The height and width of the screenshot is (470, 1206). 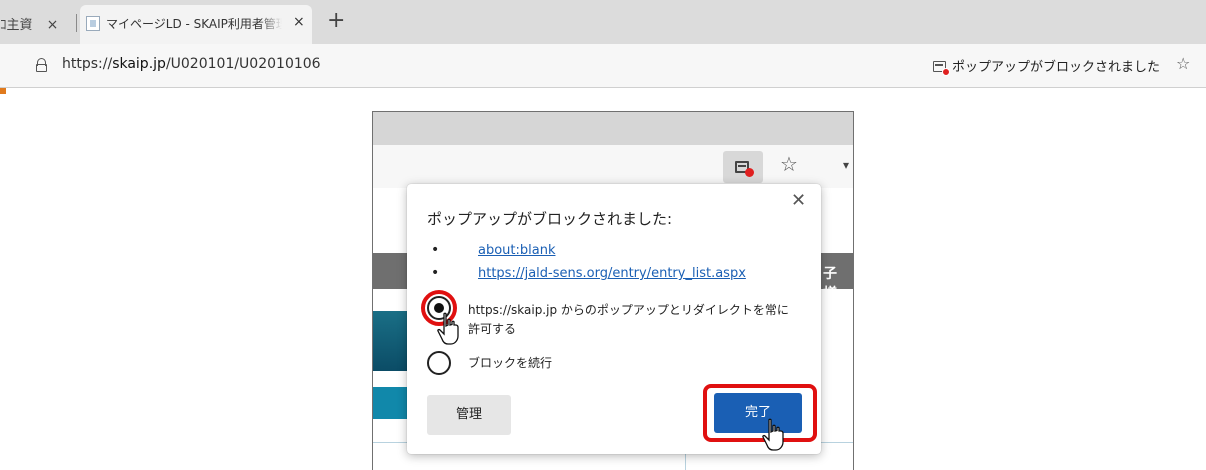 What do you see at coordinates (299, 22) in the screenshot?
I see `tab-close-icon: ×` at bounding box center [299, 22].